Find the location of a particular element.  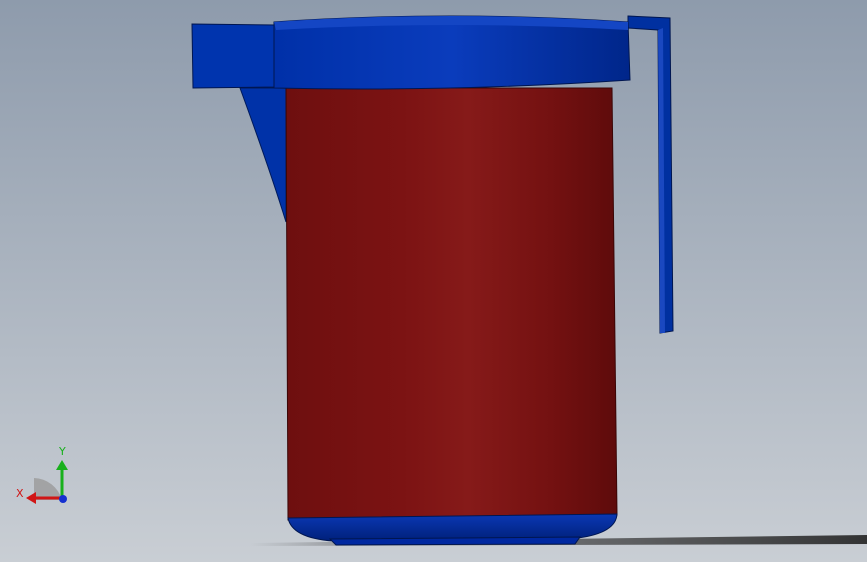

triad-z-axis is located at coordinates (63, 499).